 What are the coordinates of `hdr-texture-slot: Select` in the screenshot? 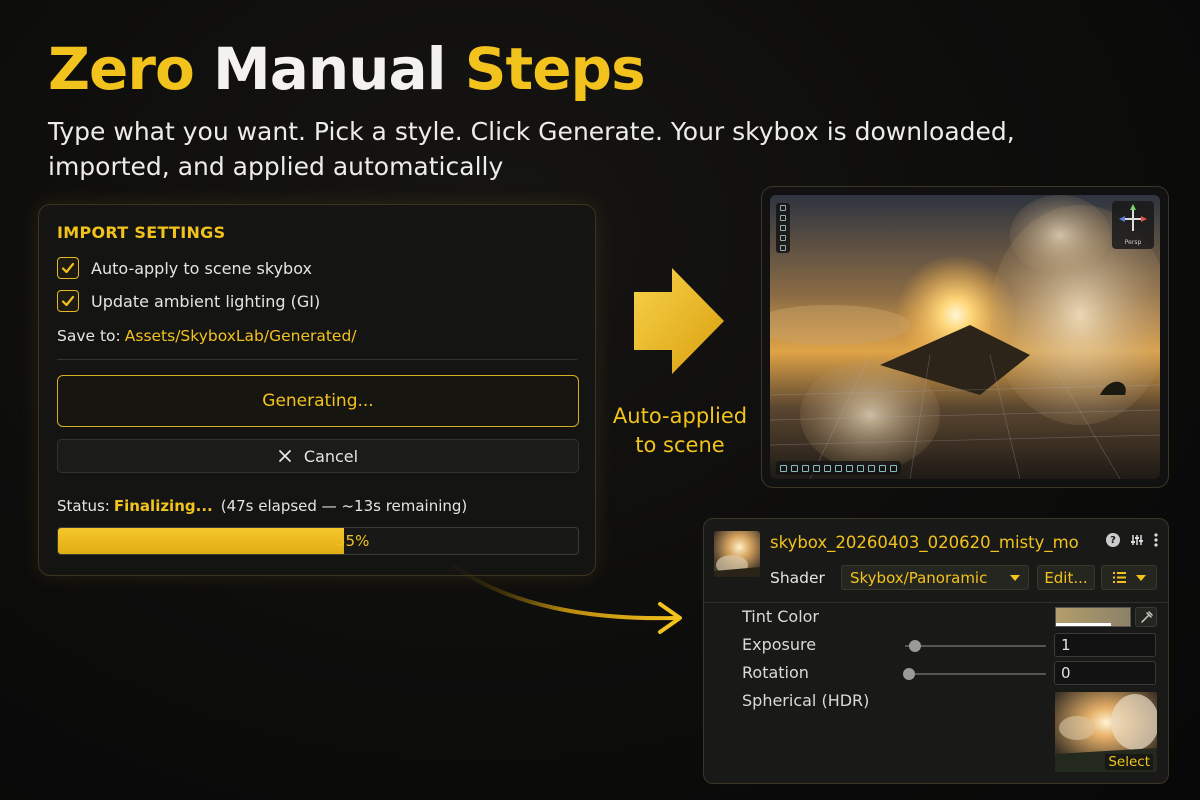 It's located at (1106, 732).